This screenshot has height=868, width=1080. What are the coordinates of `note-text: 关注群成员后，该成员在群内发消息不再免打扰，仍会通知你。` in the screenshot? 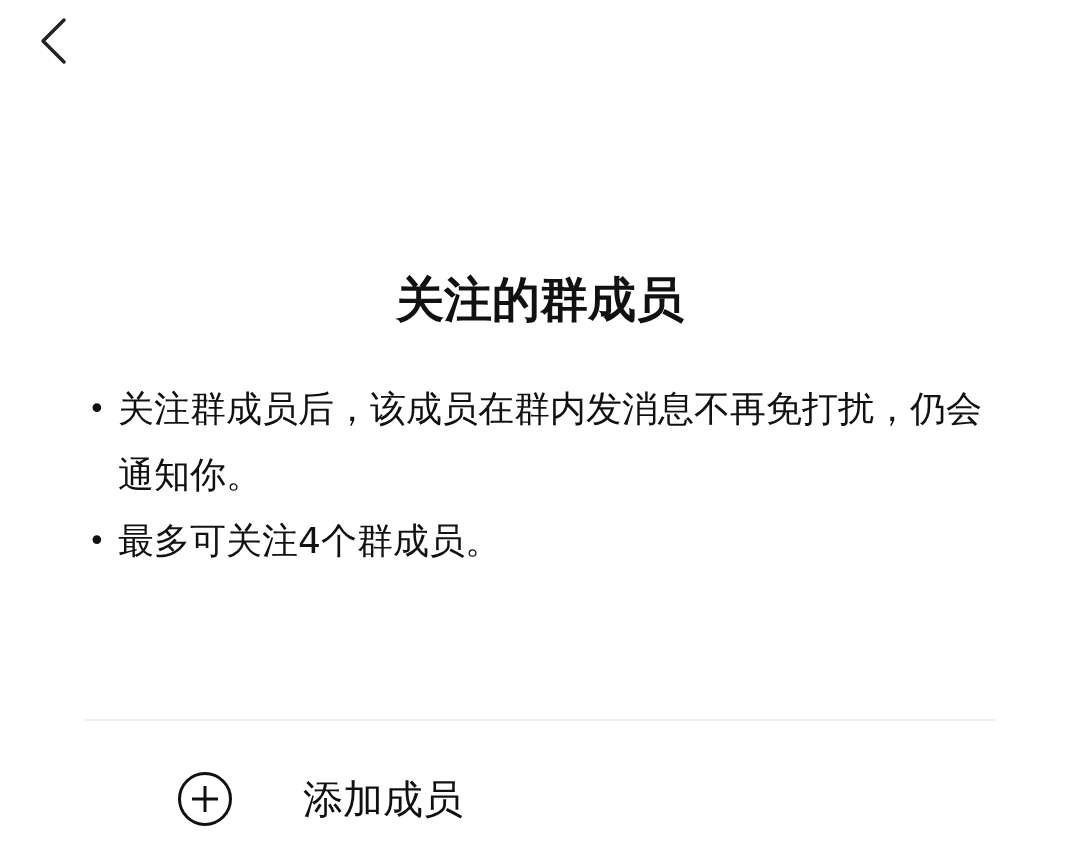 It's located at (550, 442).